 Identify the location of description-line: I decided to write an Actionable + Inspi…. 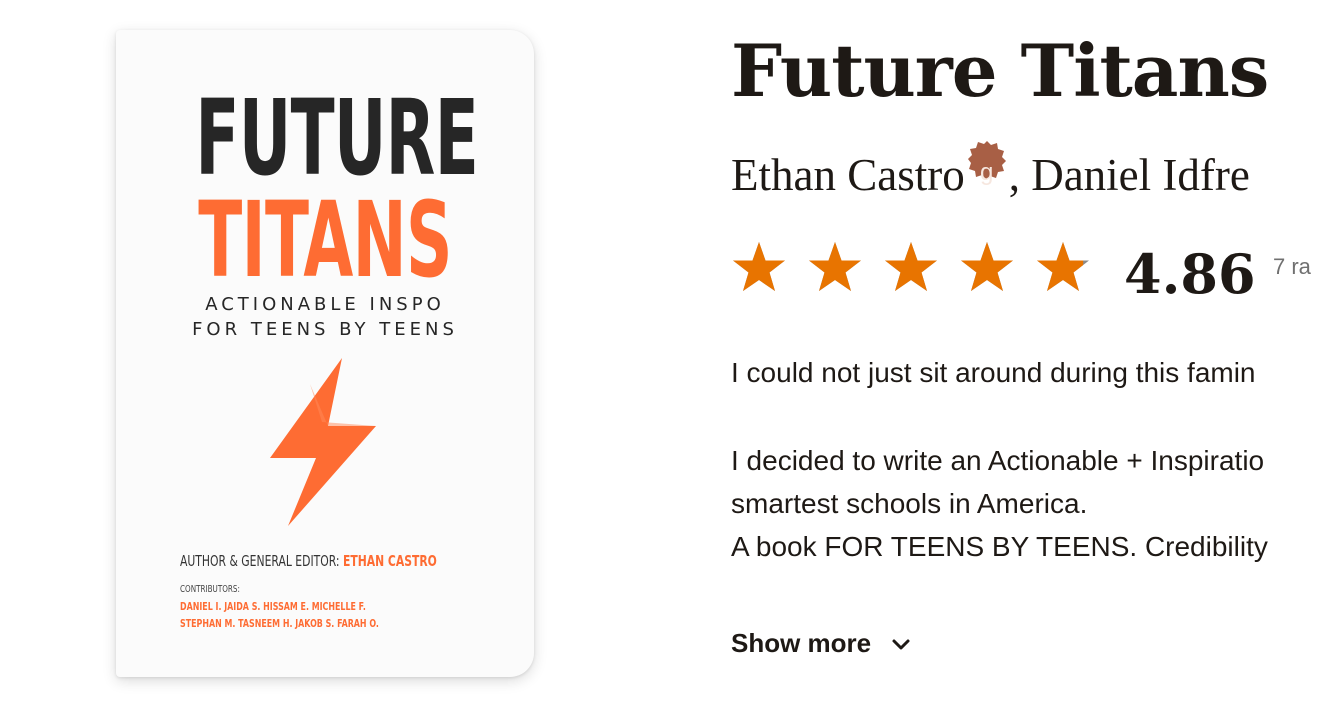
(998, 460).